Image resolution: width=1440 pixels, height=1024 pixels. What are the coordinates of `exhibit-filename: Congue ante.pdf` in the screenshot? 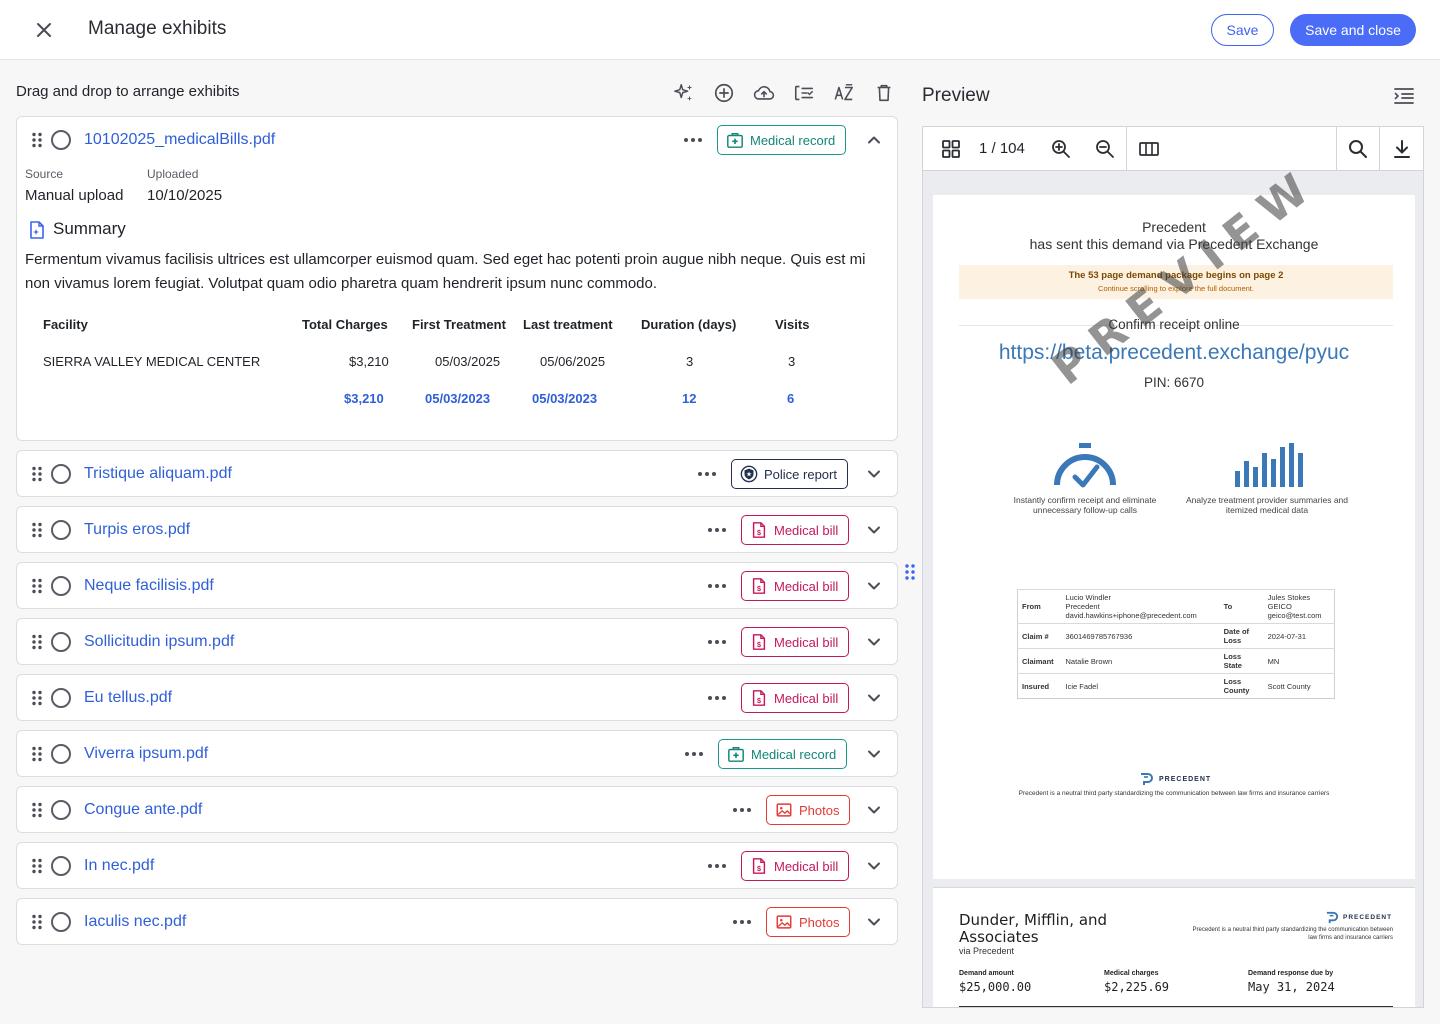 It's located at (143, 810).